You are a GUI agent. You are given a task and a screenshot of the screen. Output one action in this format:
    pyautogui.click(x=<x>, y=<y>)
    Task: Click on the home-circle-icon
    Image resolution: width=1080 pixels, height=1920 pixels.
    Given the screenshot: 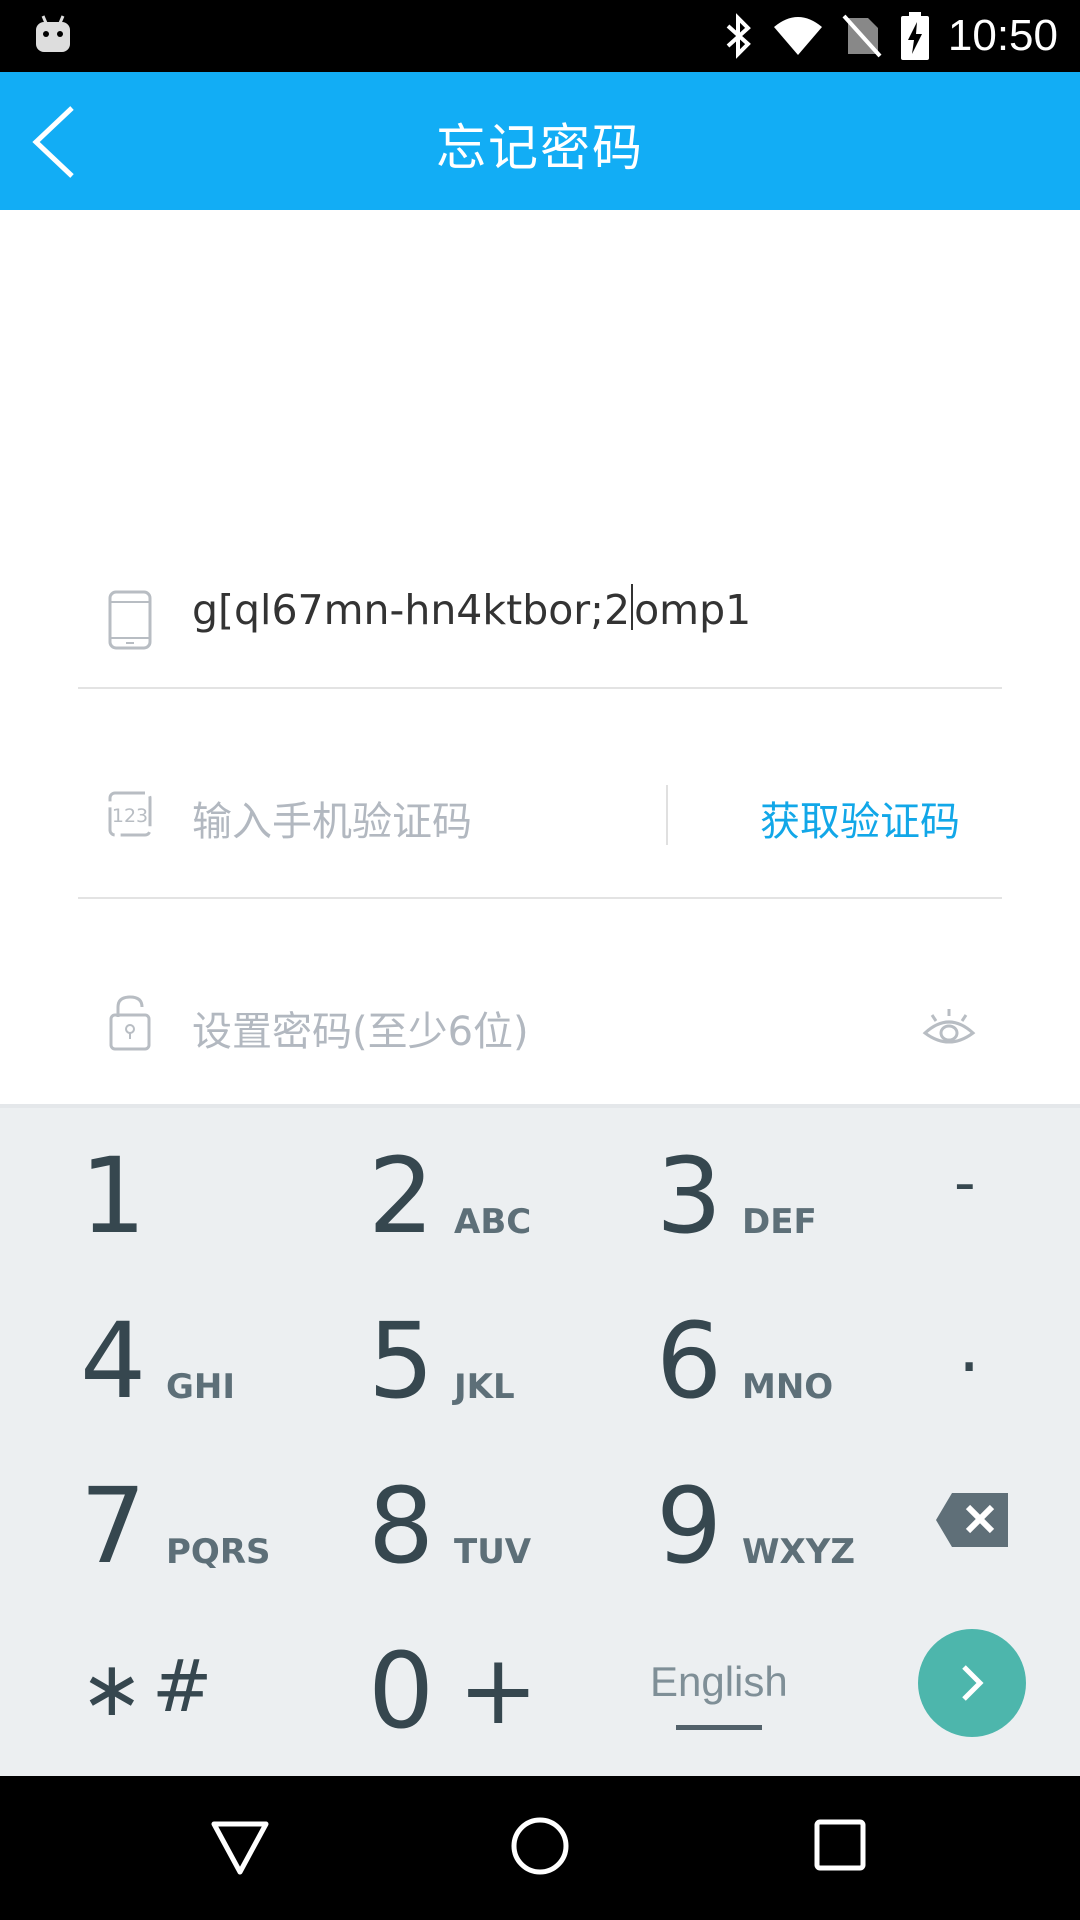 What is the action you would take?
    pyautogui.click(x=540, y=1846)
    